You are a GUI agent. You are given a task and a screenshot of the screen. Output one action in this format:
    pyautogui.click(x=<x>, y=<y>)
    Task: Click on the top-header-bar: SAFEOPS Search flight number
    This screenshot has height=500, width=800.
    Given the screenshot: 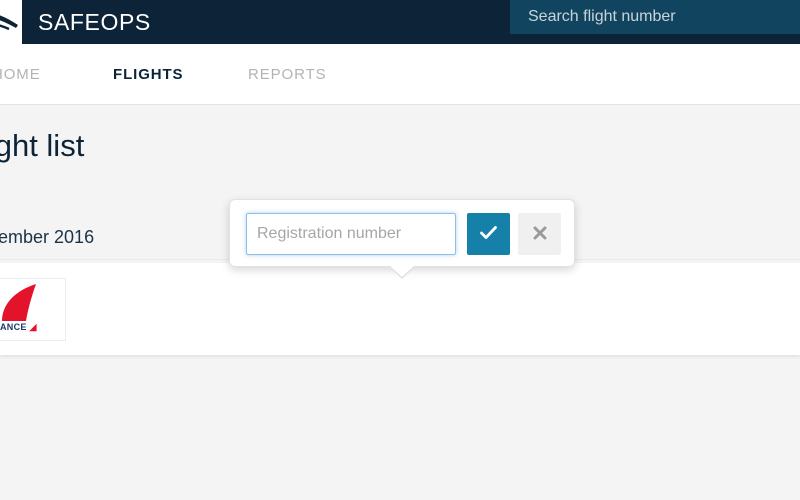 What is the action you would take?
    pyautogui.click(x=400, y=25)
    